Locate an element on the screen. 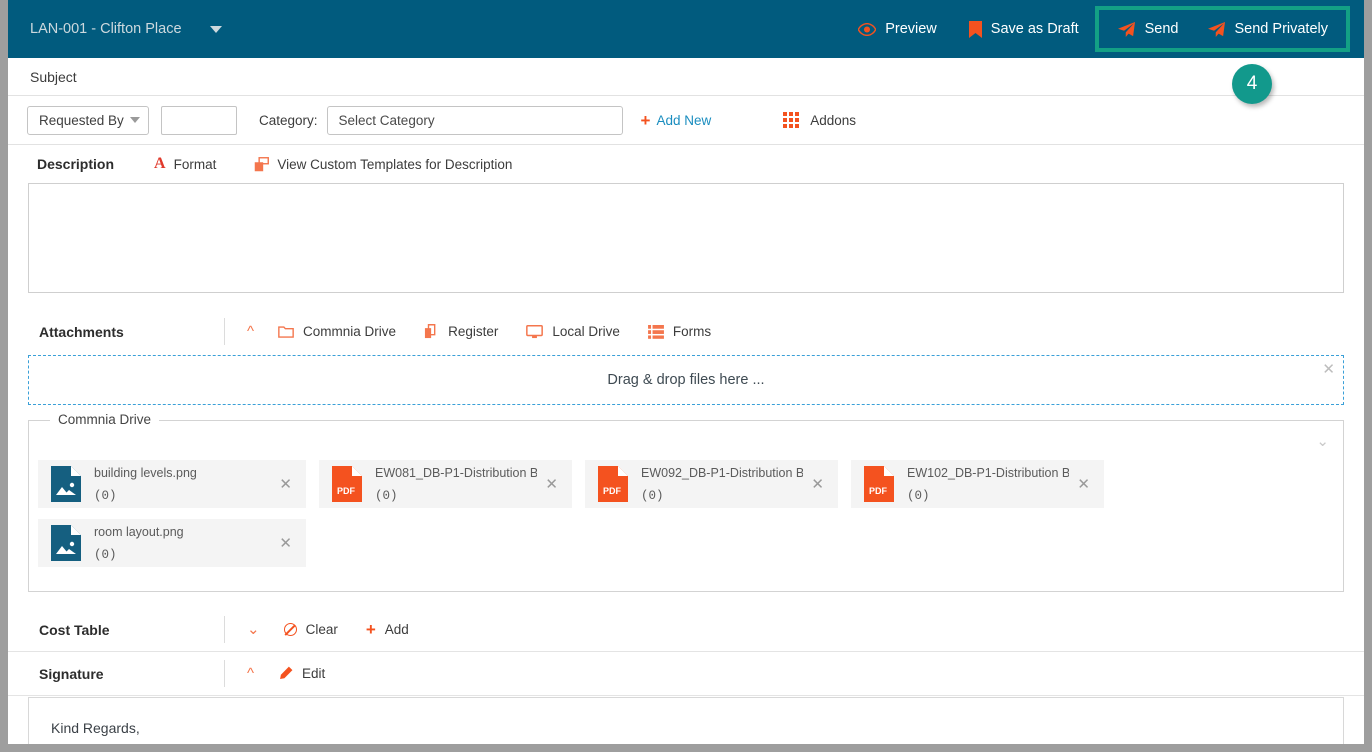 Image resolution: width=1372 pixels, height=752 pixels. collapse-signature-icon: ^ is located at coordinates (250, 673).